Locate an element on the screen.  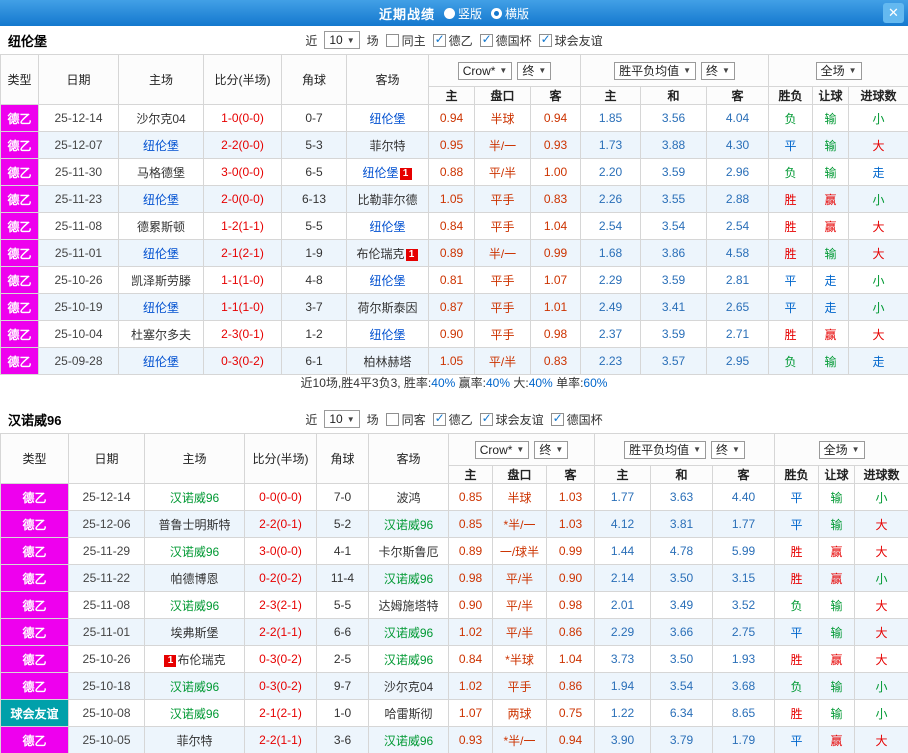
avg-home-cell: 1.73 is located at coordinates (611, 145).